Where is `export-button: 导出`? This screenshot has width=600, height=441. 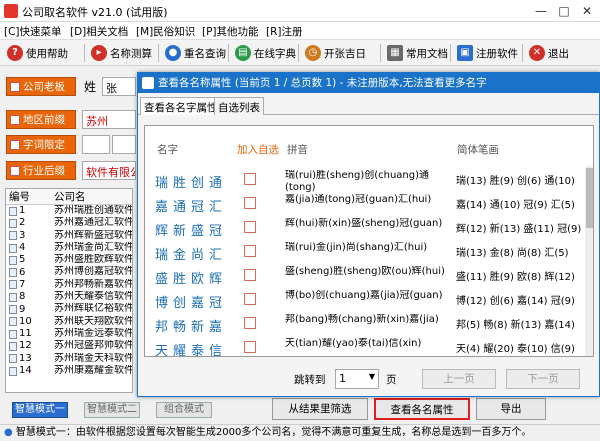
export-button: 导出 is located at coordinates (511, 409).